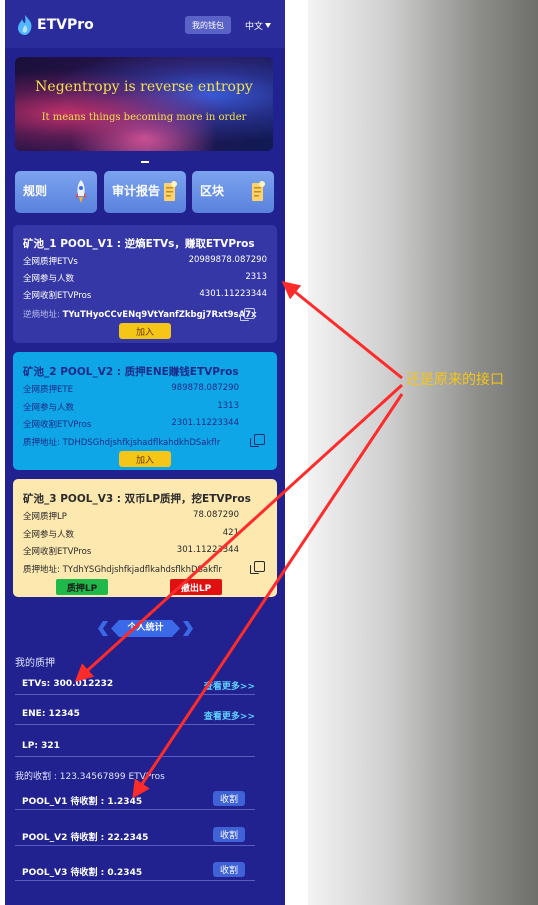 The image size is (538, 905). I want to click on stat-value: 20989878.087290, so click(227, 260).